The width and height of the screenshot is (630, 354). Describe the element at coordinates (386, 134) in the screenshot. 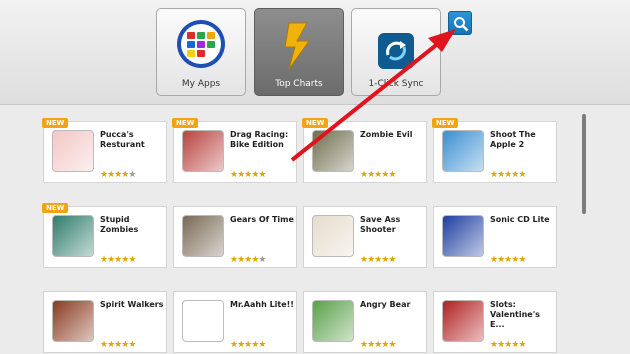

I see `app-name: Zombie Evil` at that location.